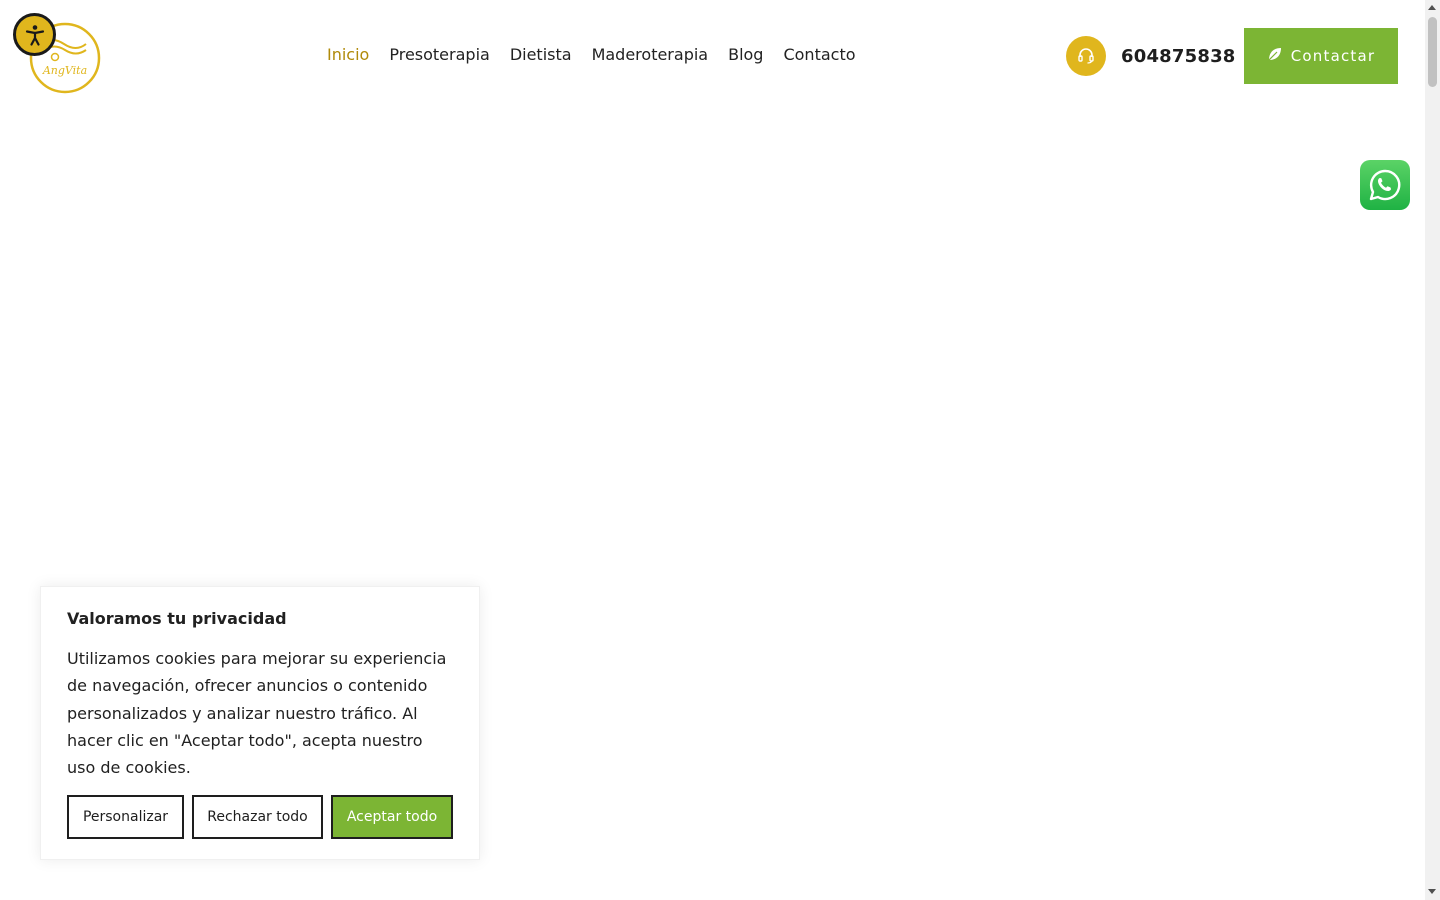 Image resolution: width=1440 pixels, height=900 pixels. What do you see at coordinates (1432, 7) in the screenshot?
I see `scroll-up-arrow` at bounding box center [1432, 7].